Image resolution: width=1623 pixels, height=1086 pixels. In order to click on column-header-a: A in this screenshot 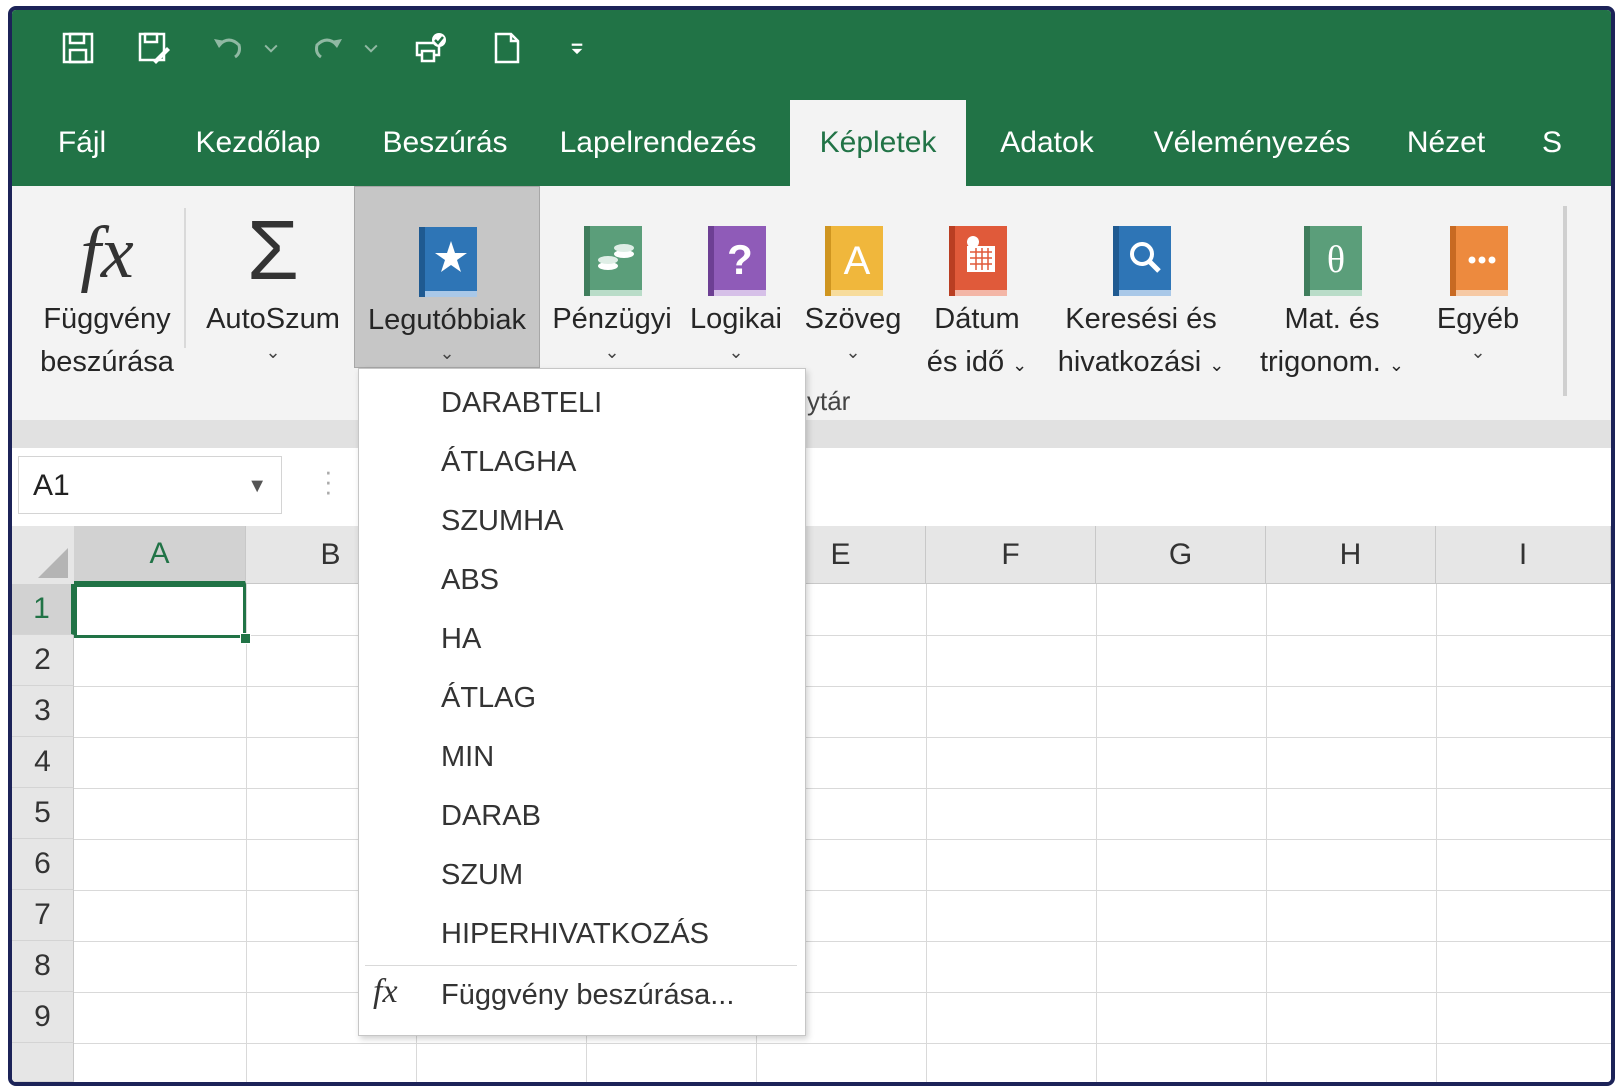, I will do `click(160, 555)`.